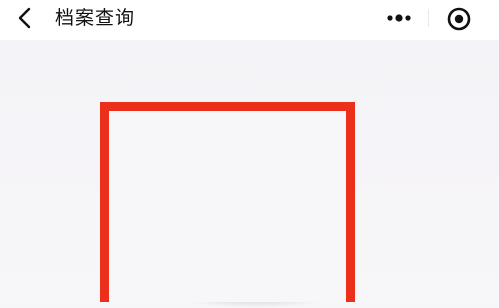 The width and height of the screenshot is (499, 308). I want to click on page-title: 档案查询, so click(95, 18).